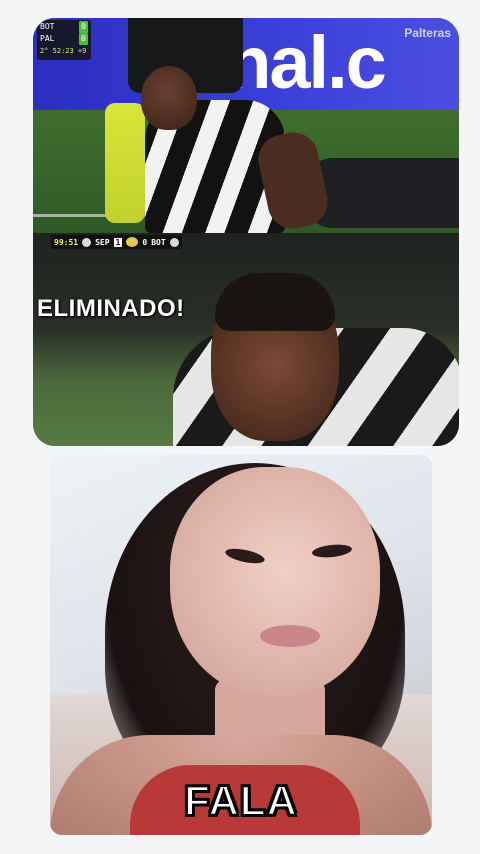 This screenshot has width=480, height=854. Describe the element at coordinates (132, 242) in the screenshot. I see `competition-logo-icon` at that location.